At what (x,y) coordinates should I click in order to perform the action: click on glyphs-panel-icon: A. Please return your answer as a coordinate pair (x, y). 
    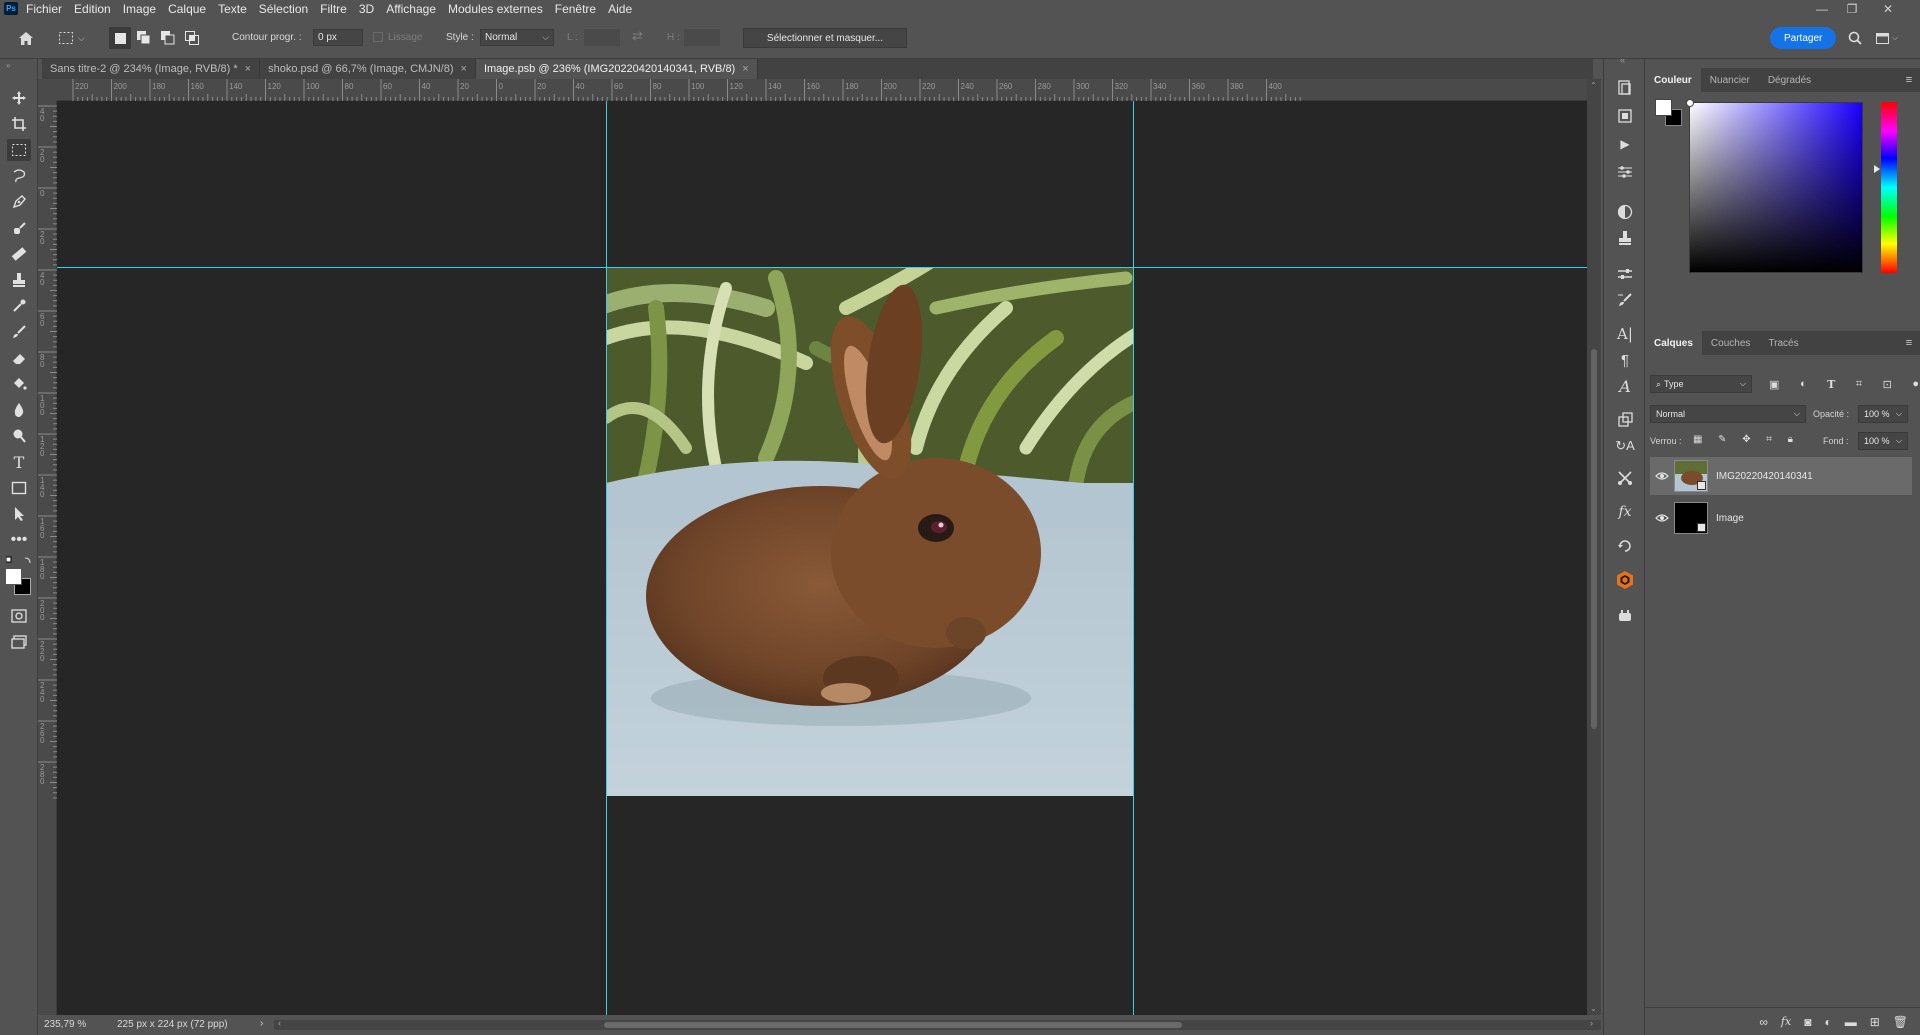
    Looking at the image, I should click on (1625, 386).